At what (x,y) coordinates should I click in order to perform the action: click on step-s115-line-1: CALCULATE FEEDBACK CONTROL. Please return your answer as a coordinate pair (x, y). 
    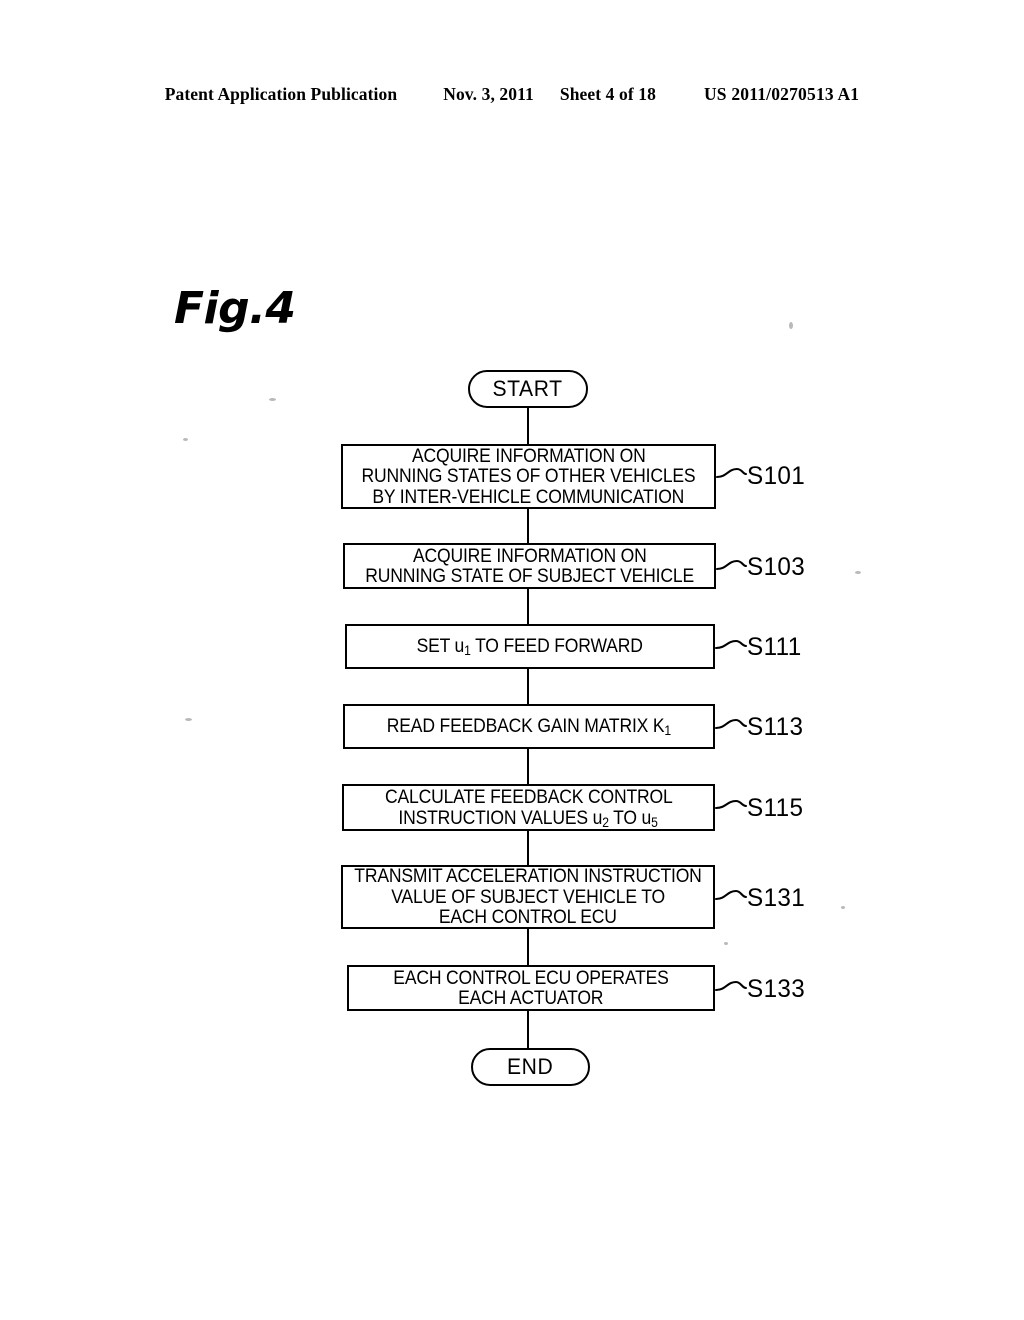
    Looking at the image, I should click on (528, 797).